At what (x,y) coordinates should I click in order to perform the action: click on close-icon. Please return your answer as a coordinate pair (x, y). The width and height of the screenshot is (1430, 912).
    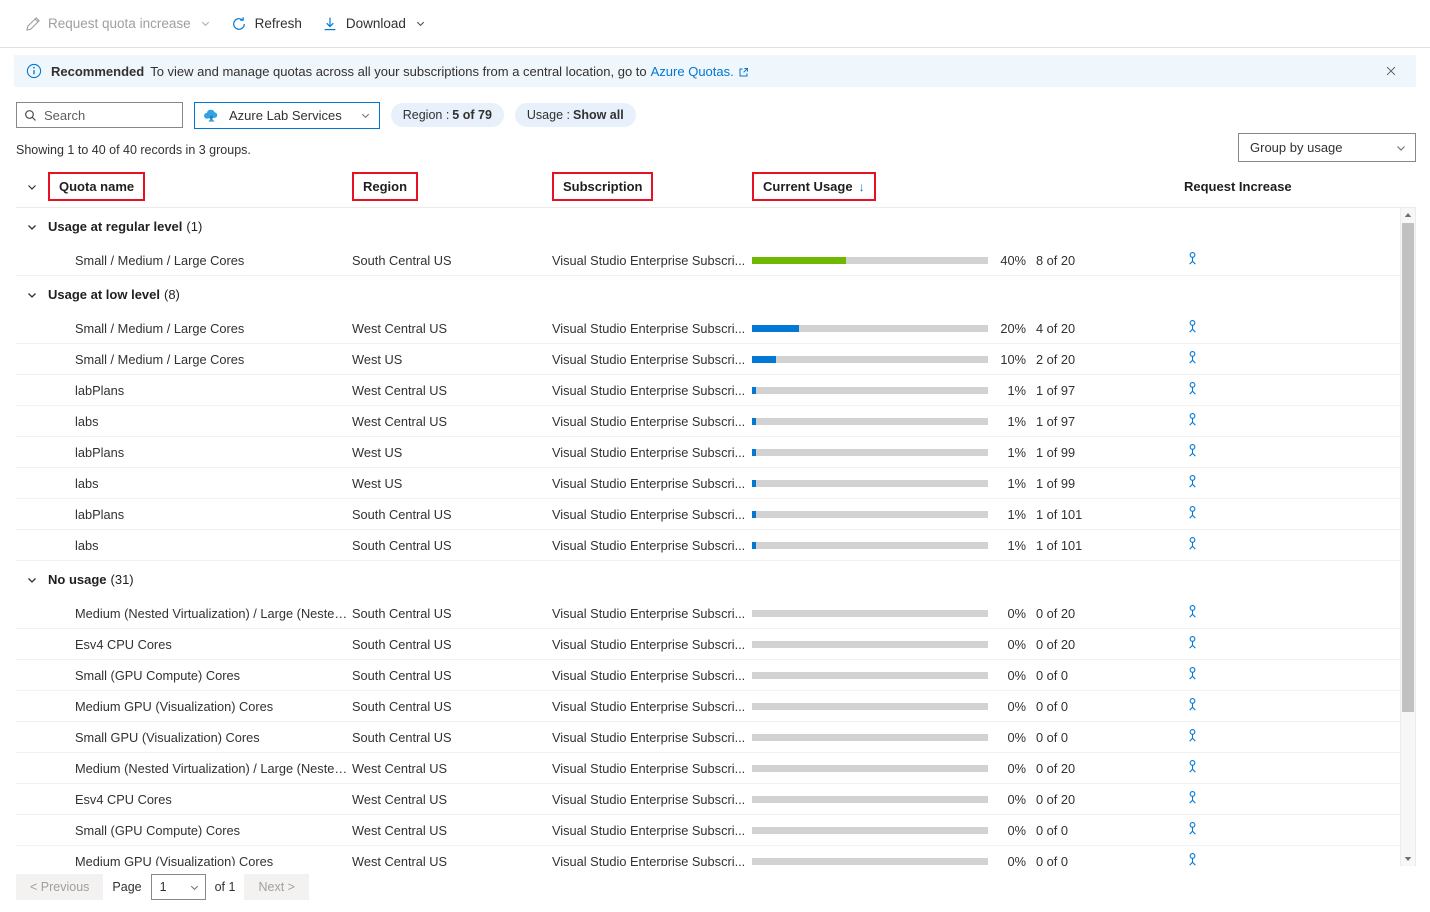
    Looking at the image, I should click on (1391, 71).